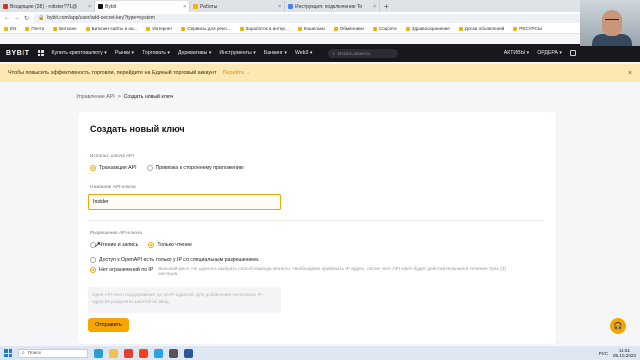  Describe the element at coordinates (26, 18) in the screenshot. I see `reload-icon: ↻` at that location.